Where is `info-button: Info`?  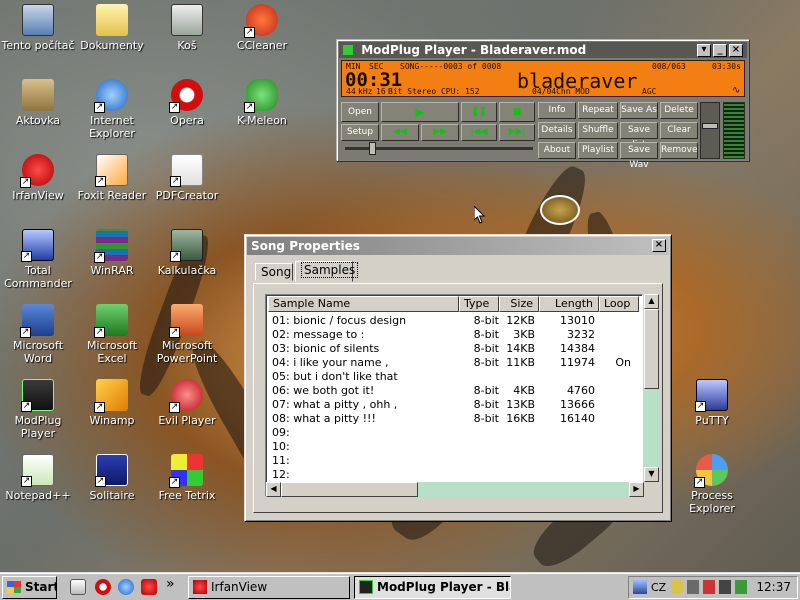 info-button: Info is located at coordinates (557, 110).